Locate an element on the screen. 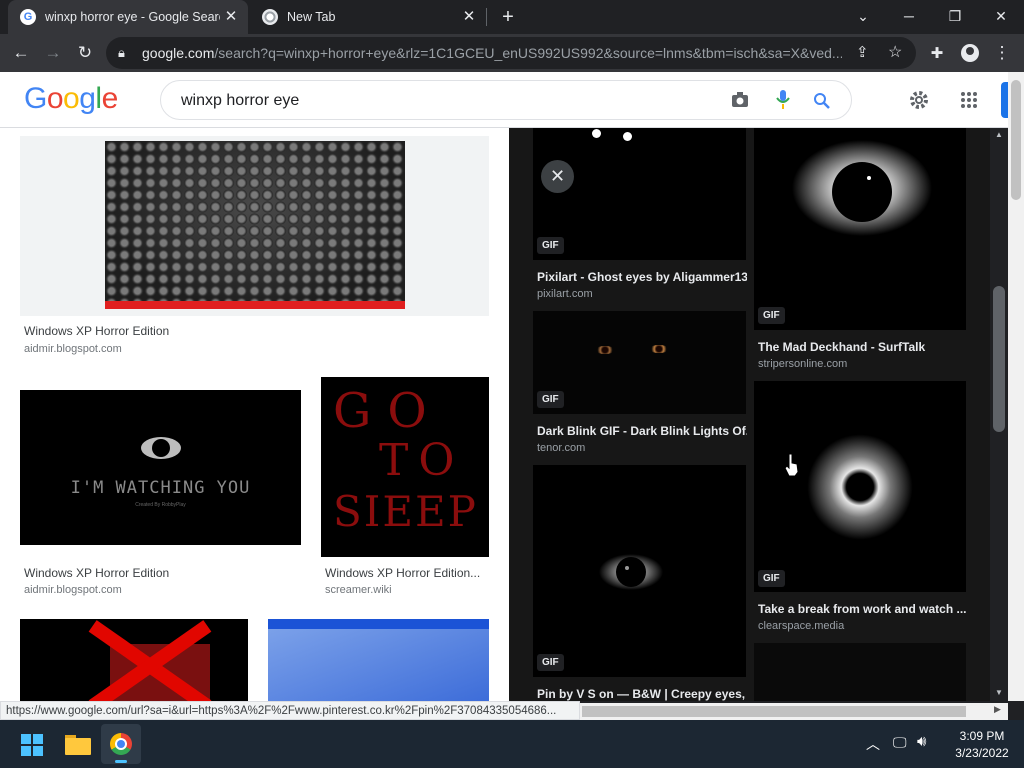 This screenshot has width=1024, height=768. ghost-eye-right is located at coordinates (627, 136).